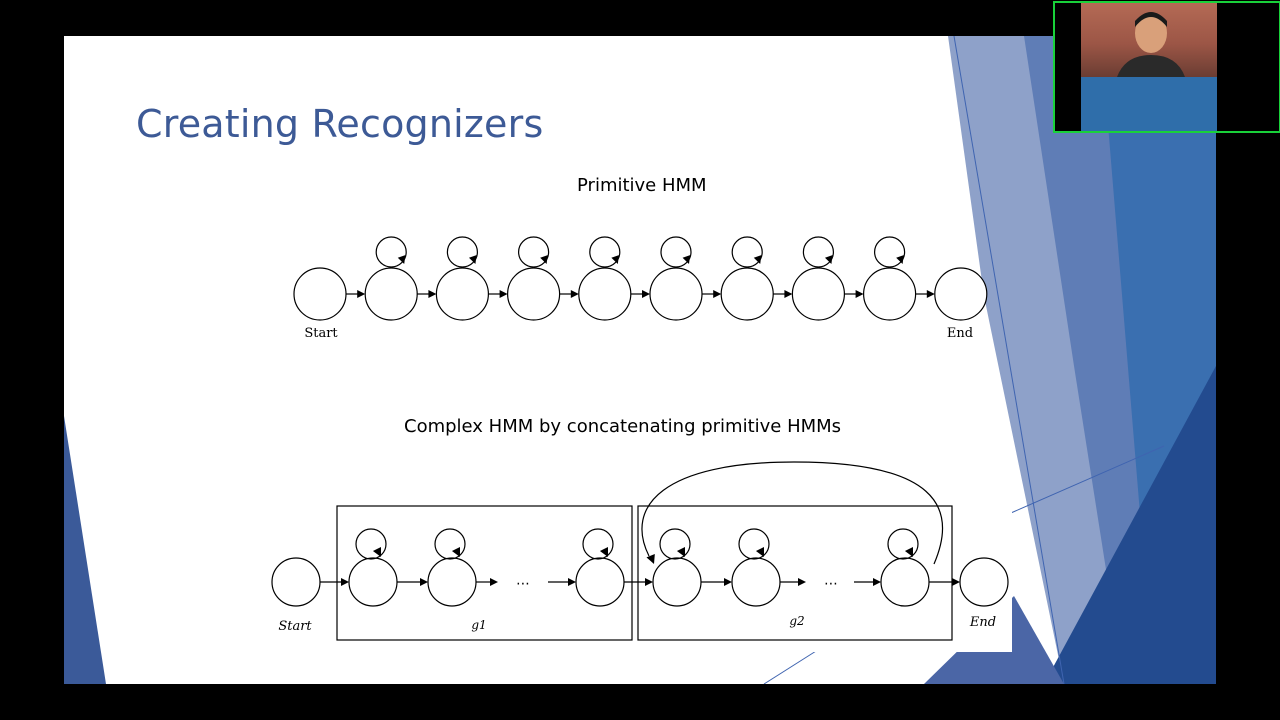 Image resolution: width=1280 pixels, height=720 pixels. Describe the element at coordinates (296, 582) in the screenshot. I see `complex-start-state` at that location.